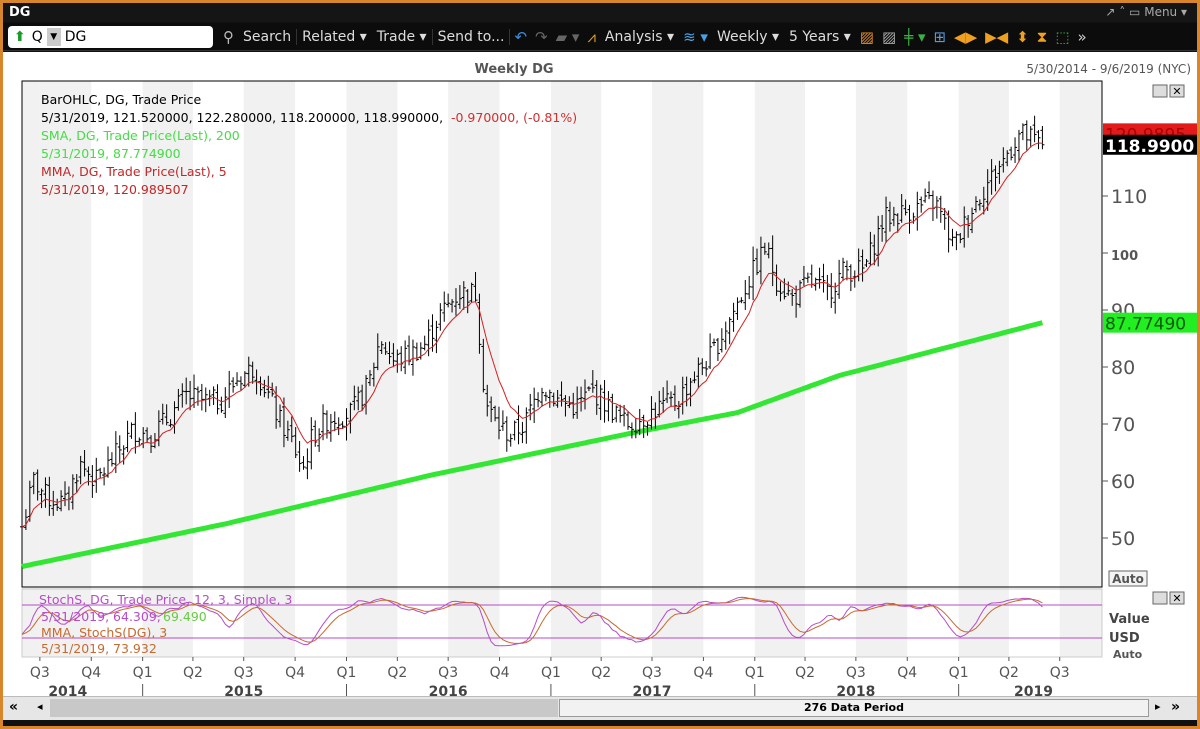 The width and height of the screenshot is (1200, 729). I want to click on y-tick-label: 60, so click(1123, 482).